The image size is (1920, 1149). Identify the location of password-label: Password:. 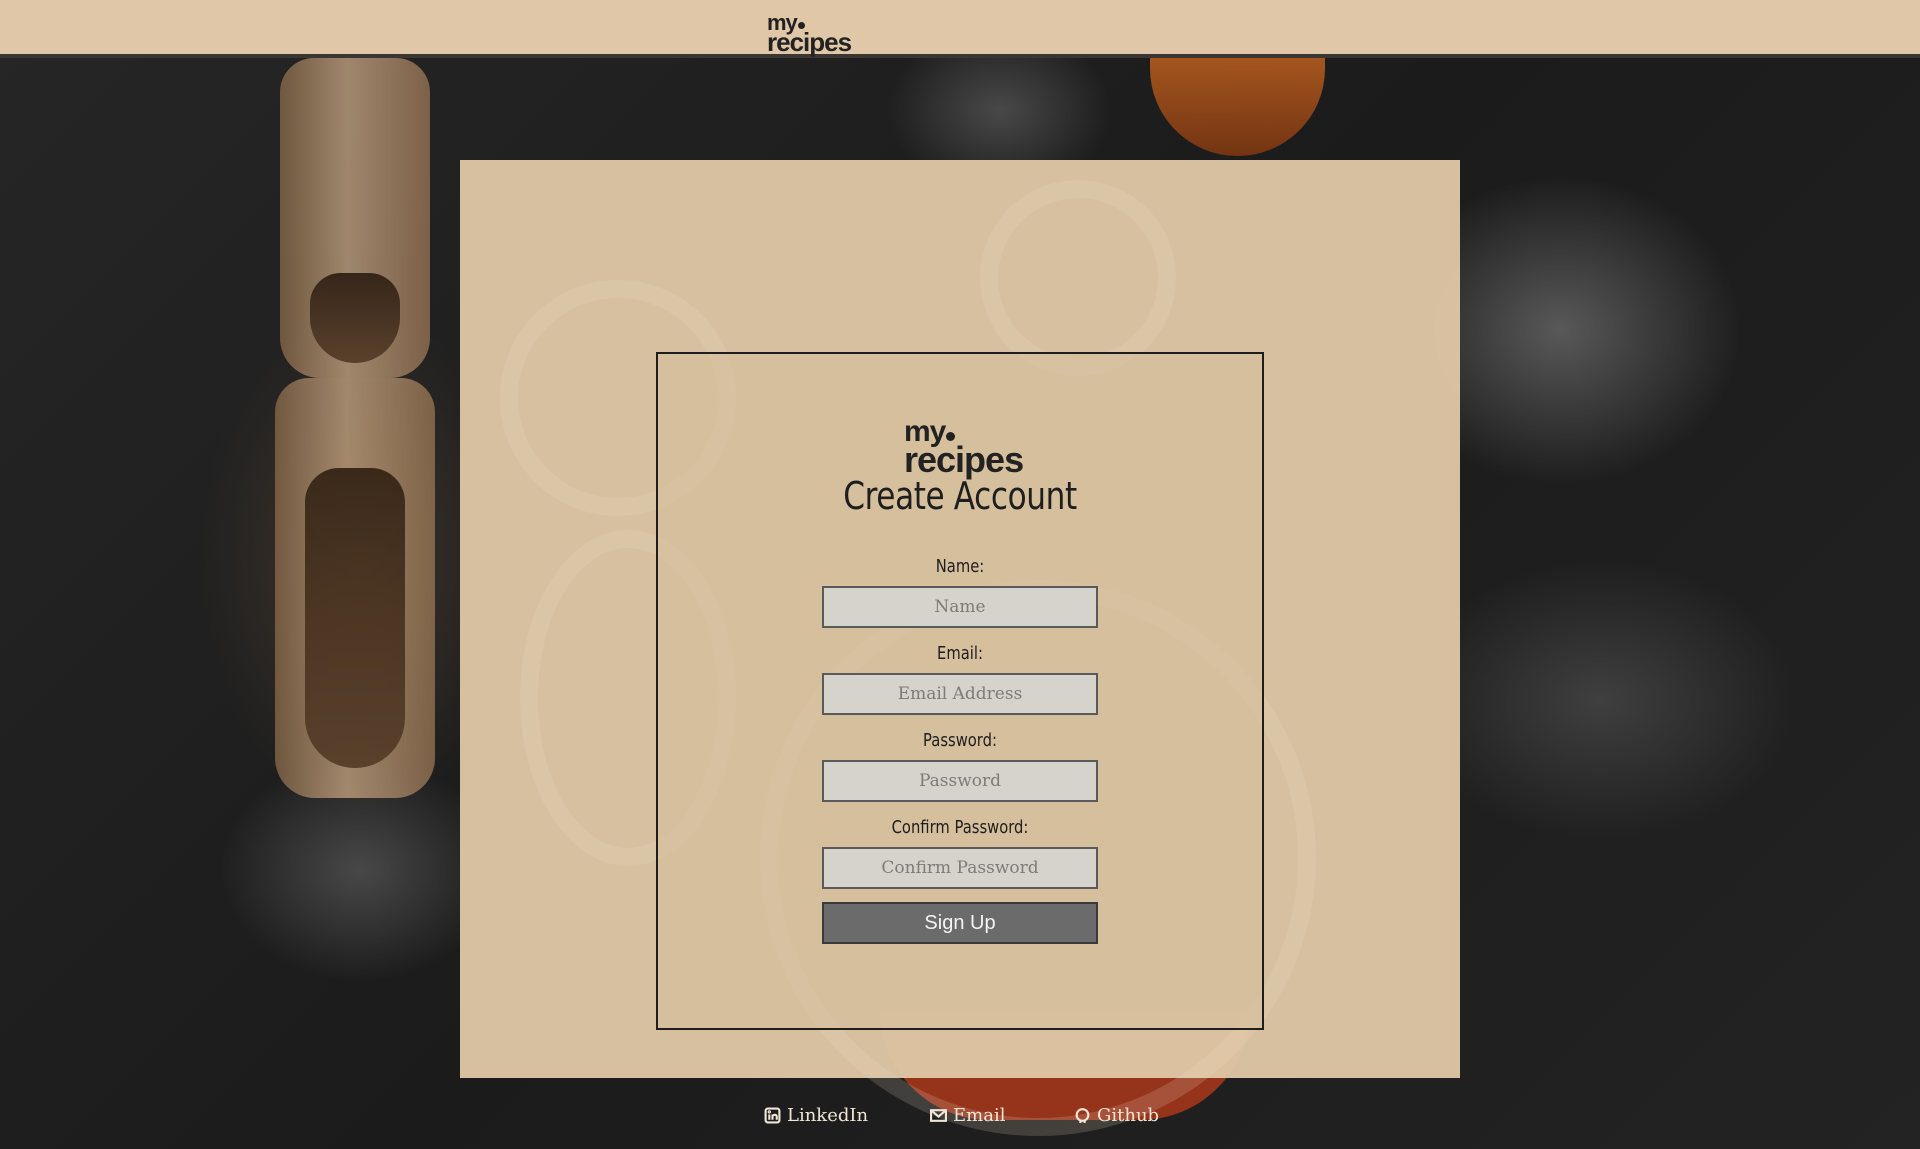
(960, 740).